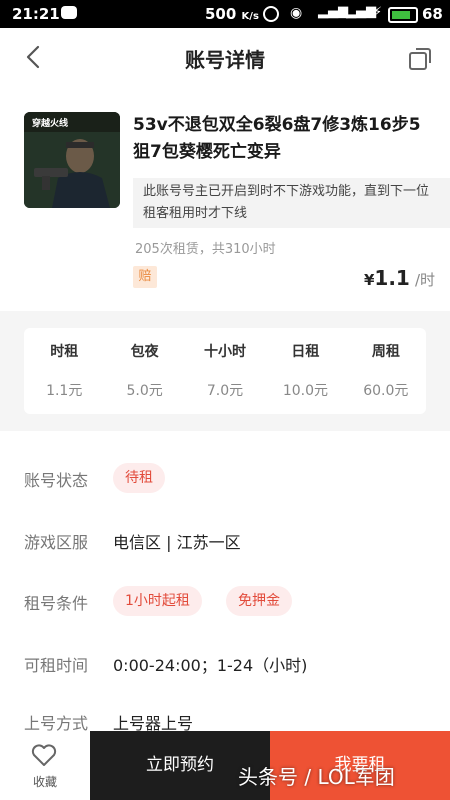 The width and height of the screenshot is (450, 800). I want to click on rent-time-value: 0:00-24:00；1-24（小时), so click(210, 665).